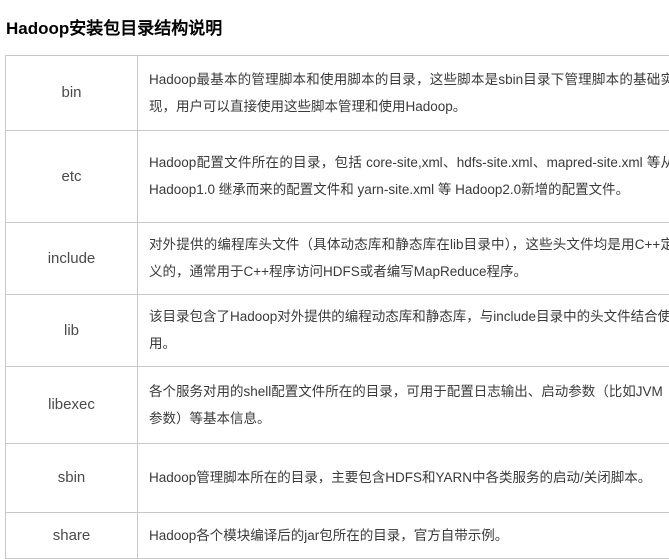  I want to click on directory-name-cell: bin, so click(72, 93).